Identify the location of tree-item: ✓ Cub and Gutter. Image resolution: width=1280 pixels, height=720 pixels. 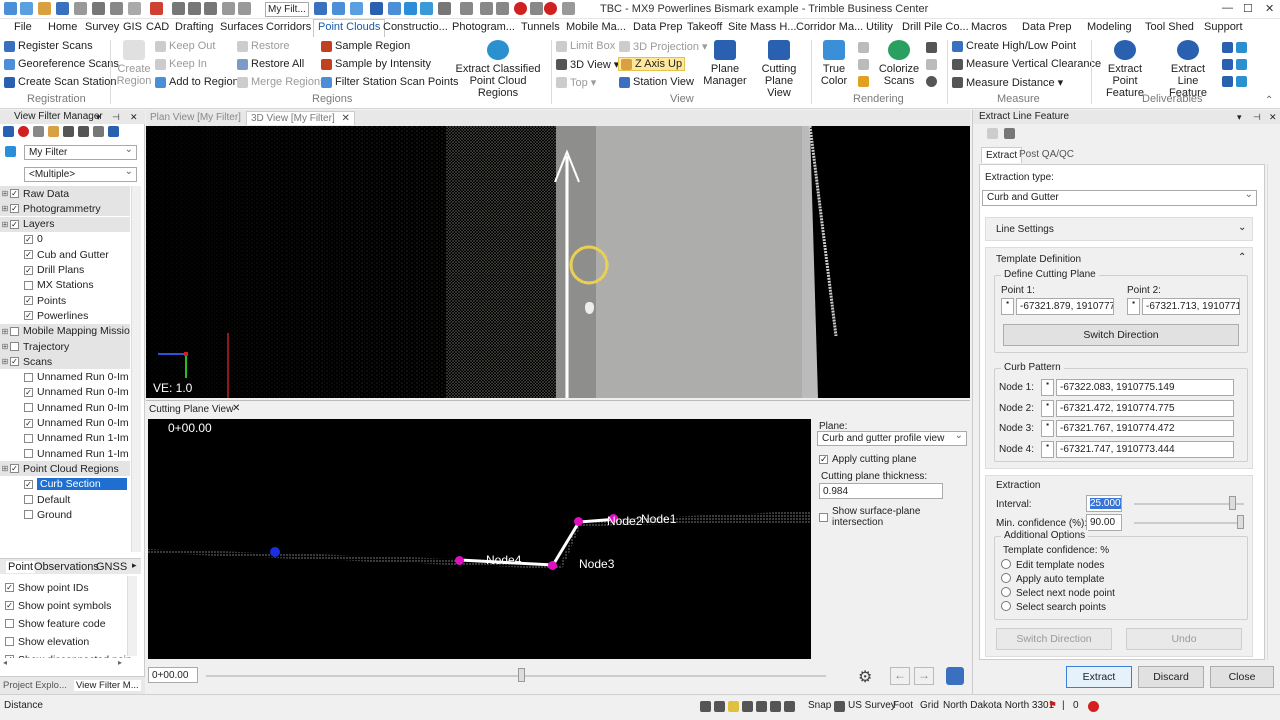
(65, 254).